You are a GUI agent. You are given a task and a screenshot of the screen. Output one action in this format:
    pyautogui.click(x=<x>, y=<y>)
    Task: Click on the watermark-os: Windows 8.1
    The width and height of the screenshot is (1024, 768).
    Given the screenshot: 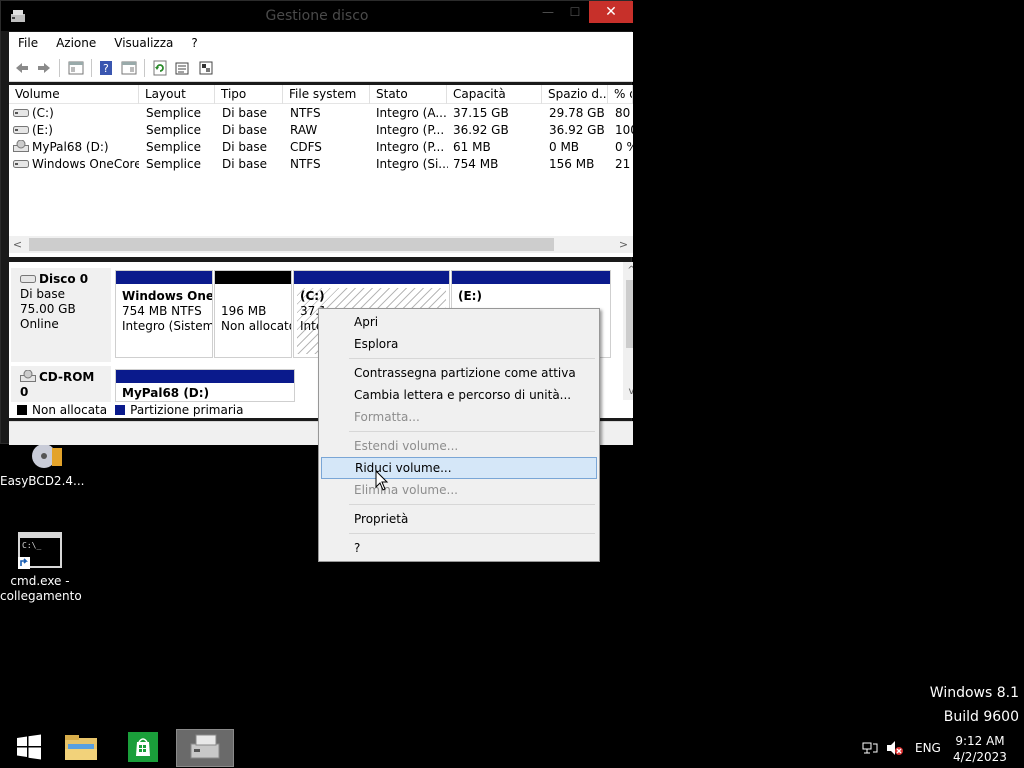 What is the action you would take?
    pyautogui.click(x=974, y=693)
    